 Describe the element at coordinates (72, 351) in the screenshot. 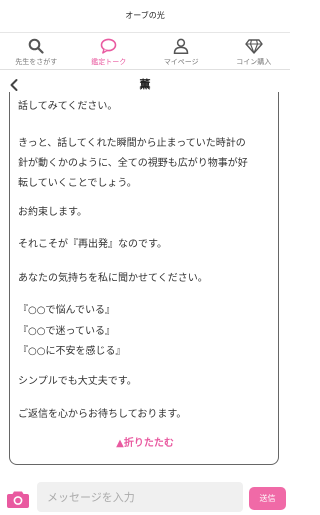

I see `message-line: 『○○に不安を感じる』` at that location.